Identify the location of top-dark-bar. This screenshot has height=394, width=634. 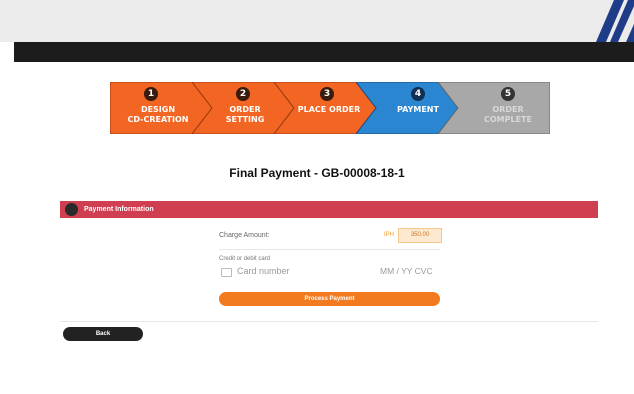
(324, 52).